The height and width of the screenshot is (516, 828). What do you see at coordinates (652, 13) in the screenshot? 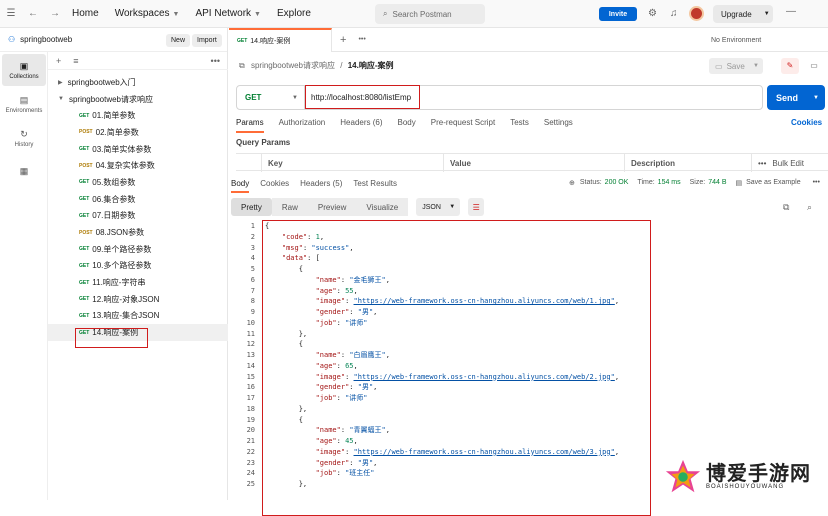
I see `settings-icon: ⚙` at bounding box center [652, 13].